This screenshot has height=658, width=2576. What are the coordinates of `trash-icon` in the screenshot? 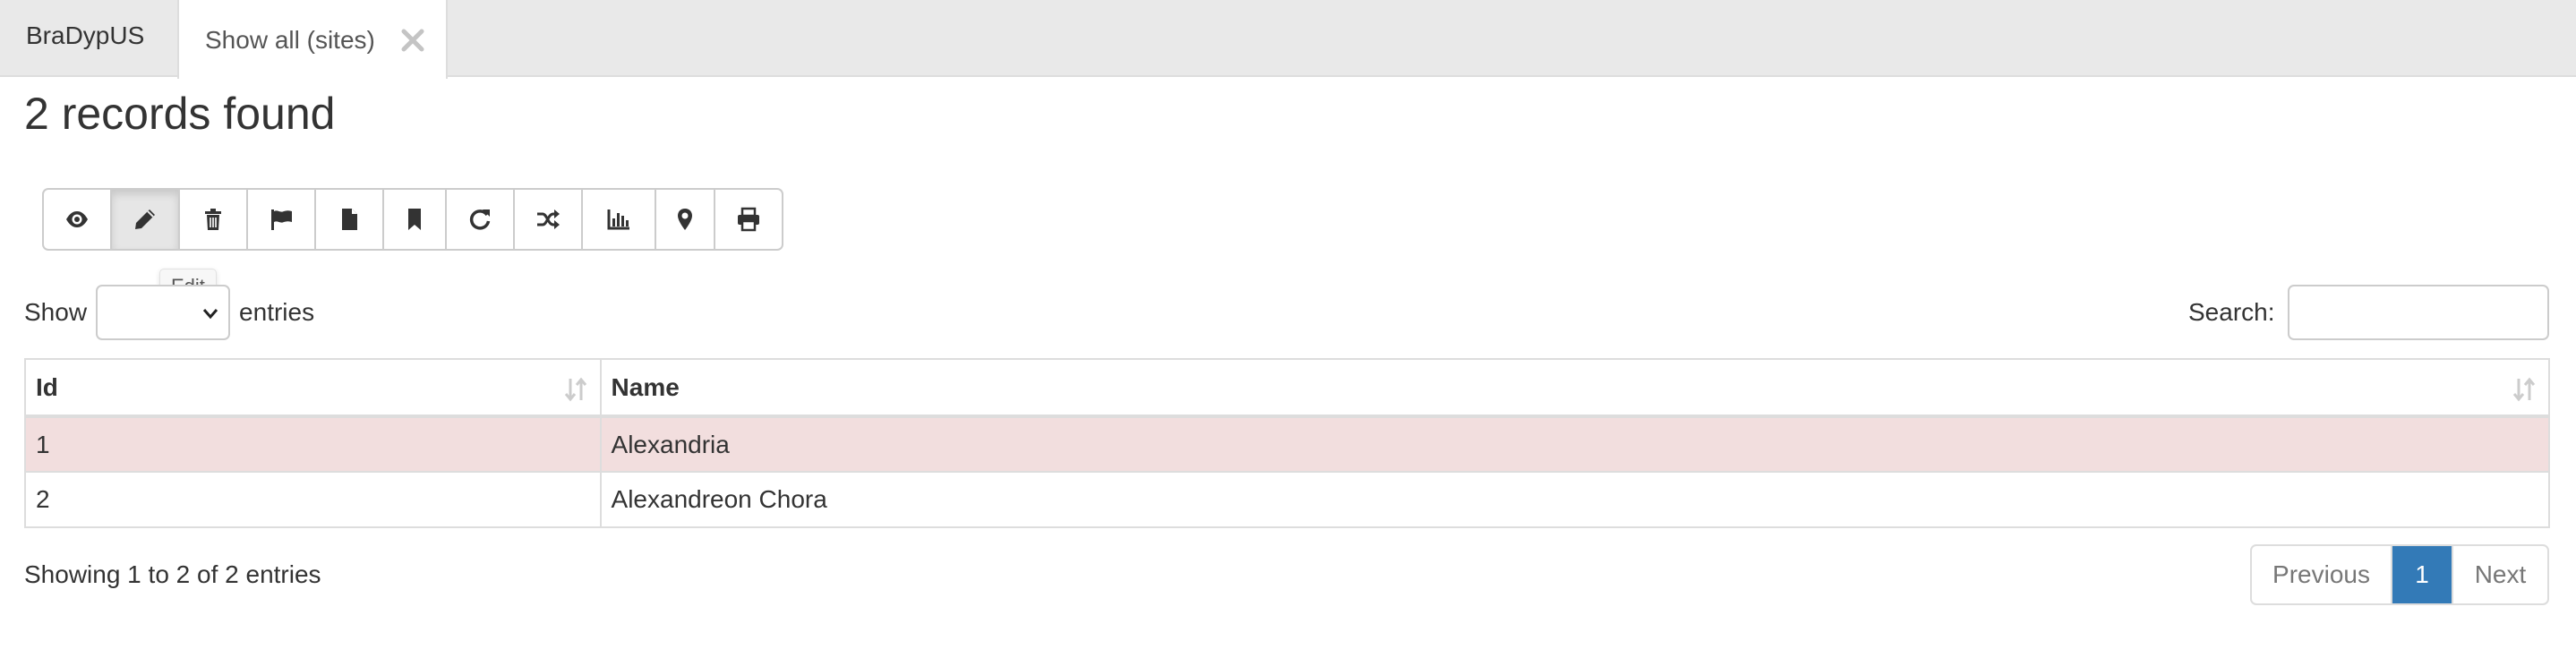 It's located at (213, 219).